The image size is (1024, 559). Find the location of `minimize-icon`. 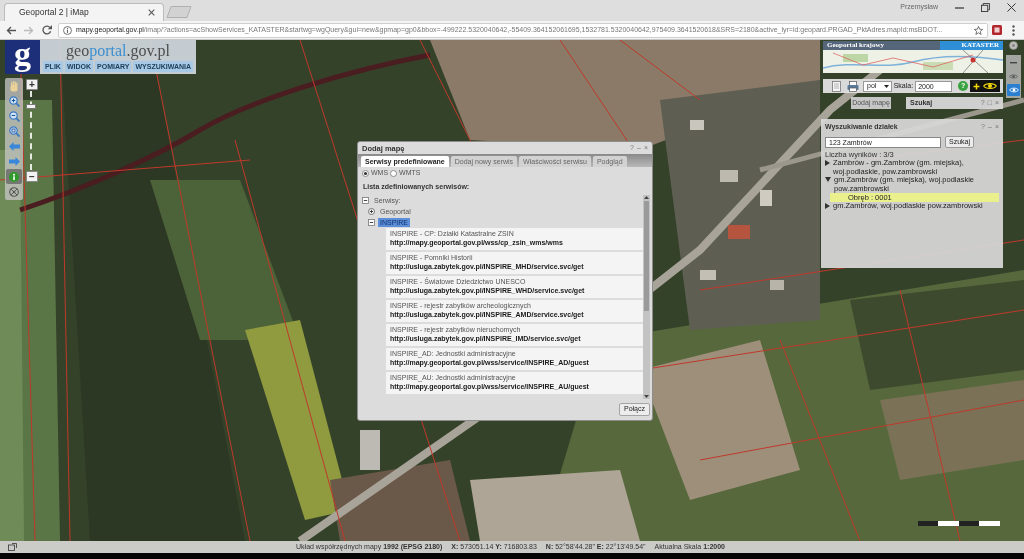

minimize-icon is located at coordinates (959, 7).